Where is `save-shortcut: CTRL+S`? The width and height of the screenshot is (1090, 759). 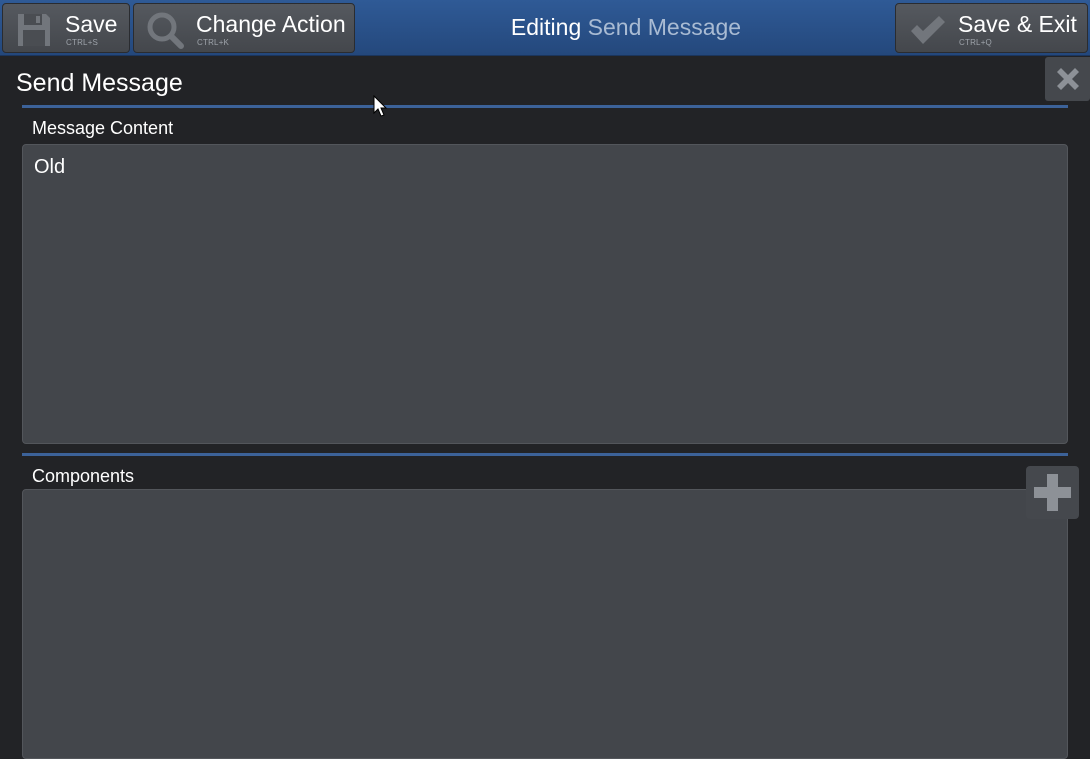 save-shortcut: CTRL+S is located at coordinates (82, 42).